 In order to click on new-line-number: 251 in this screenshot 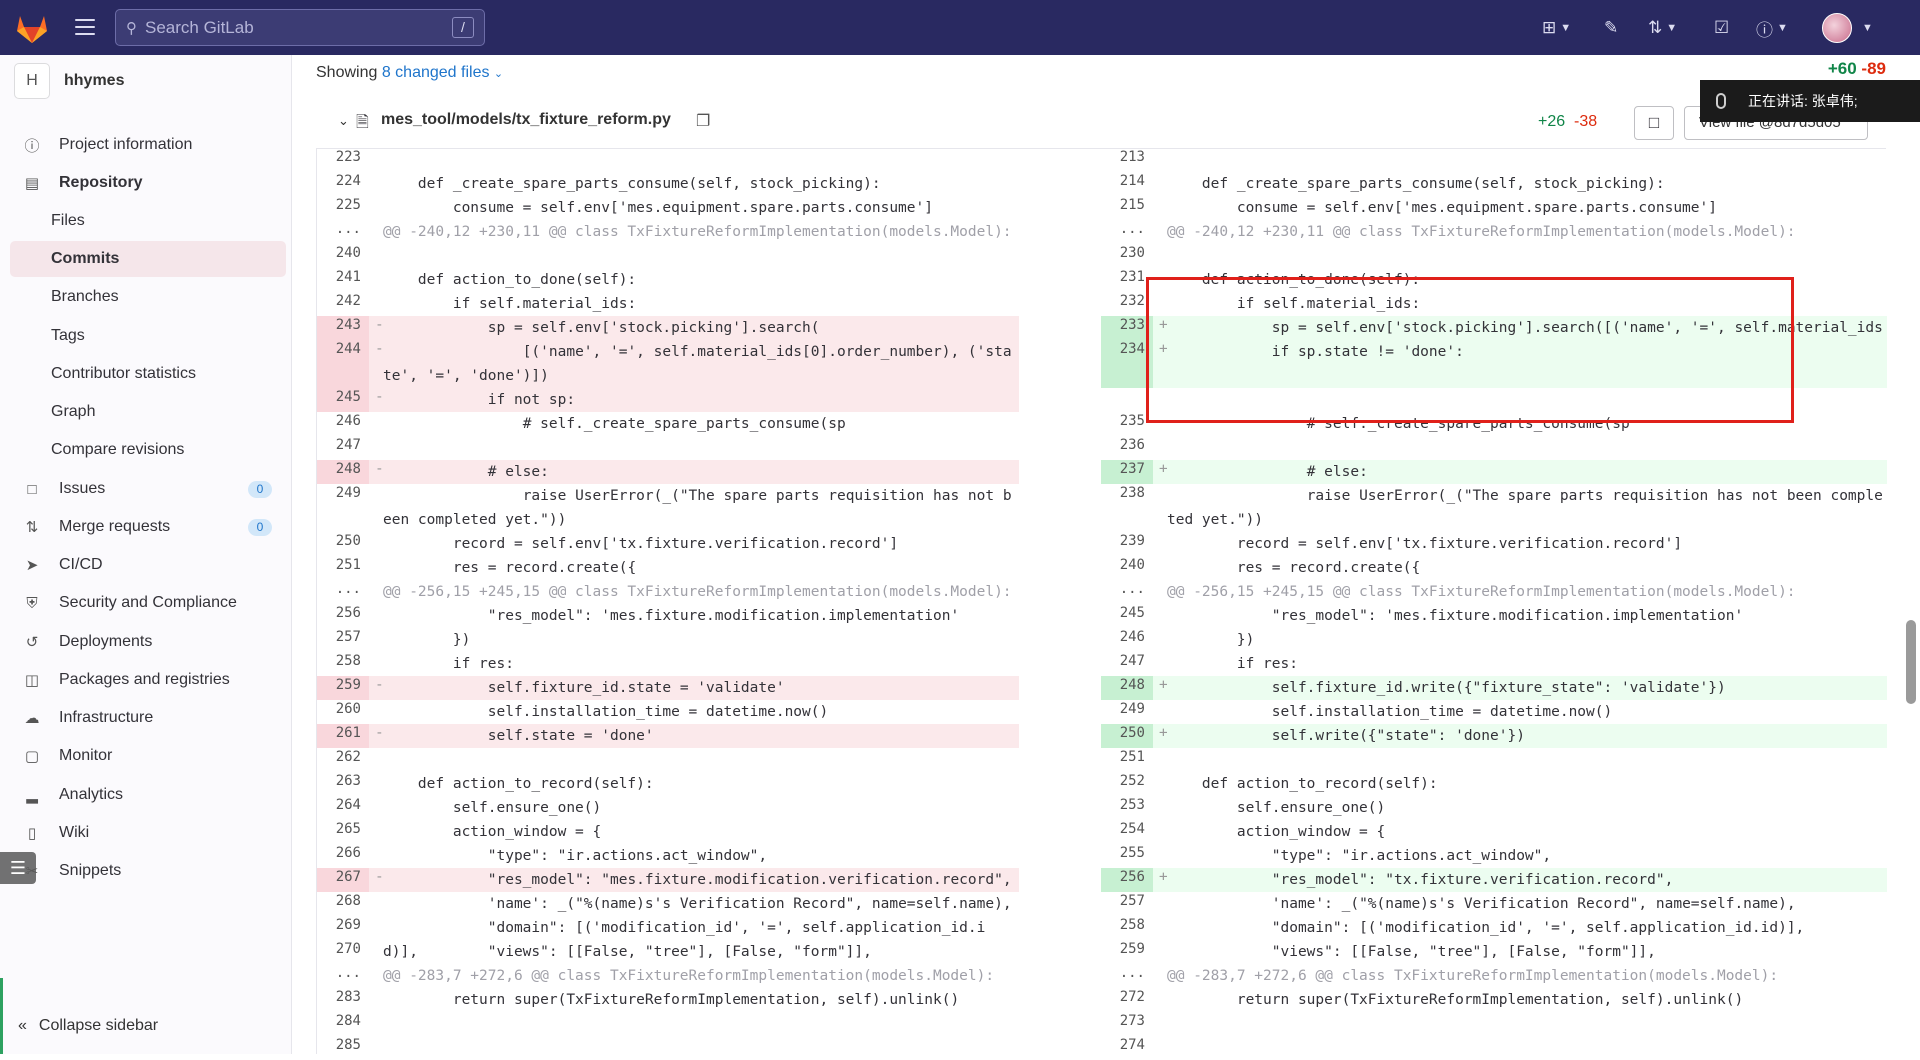, I will do `click(1127, 760)`.